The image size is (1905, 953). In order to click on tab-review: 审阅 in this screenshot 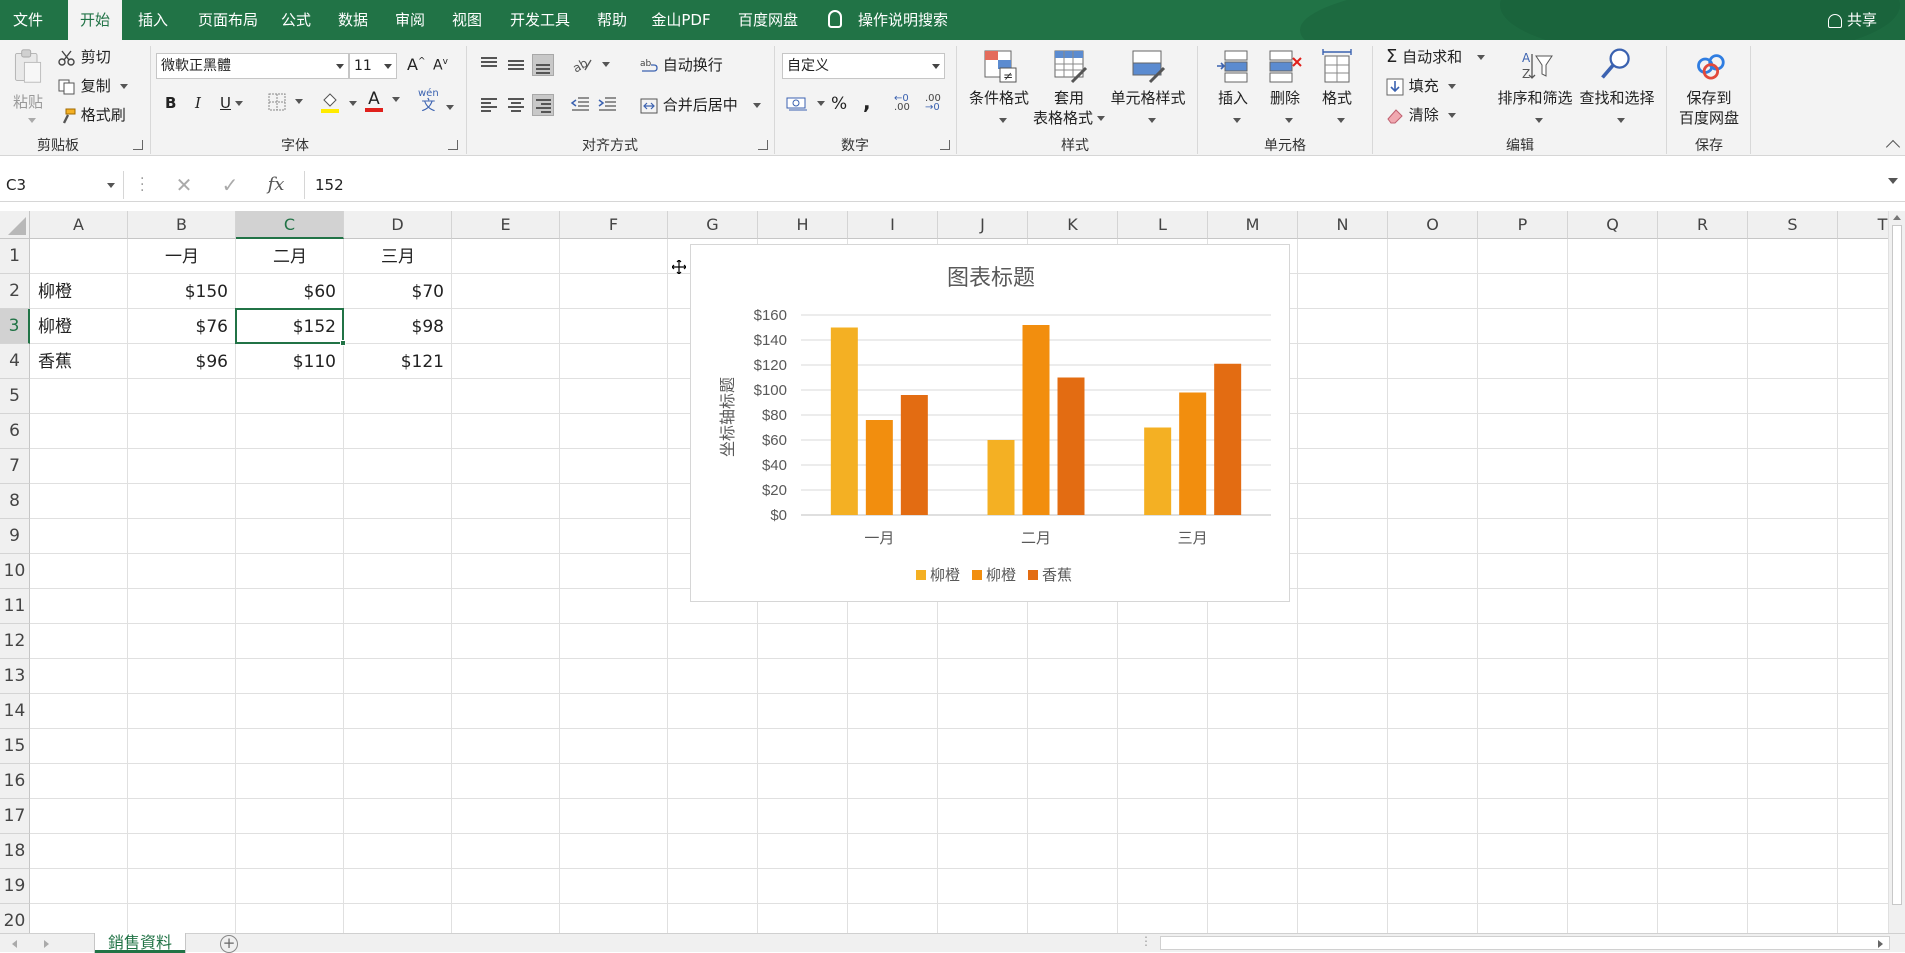, I will do `click(410, 20)`.